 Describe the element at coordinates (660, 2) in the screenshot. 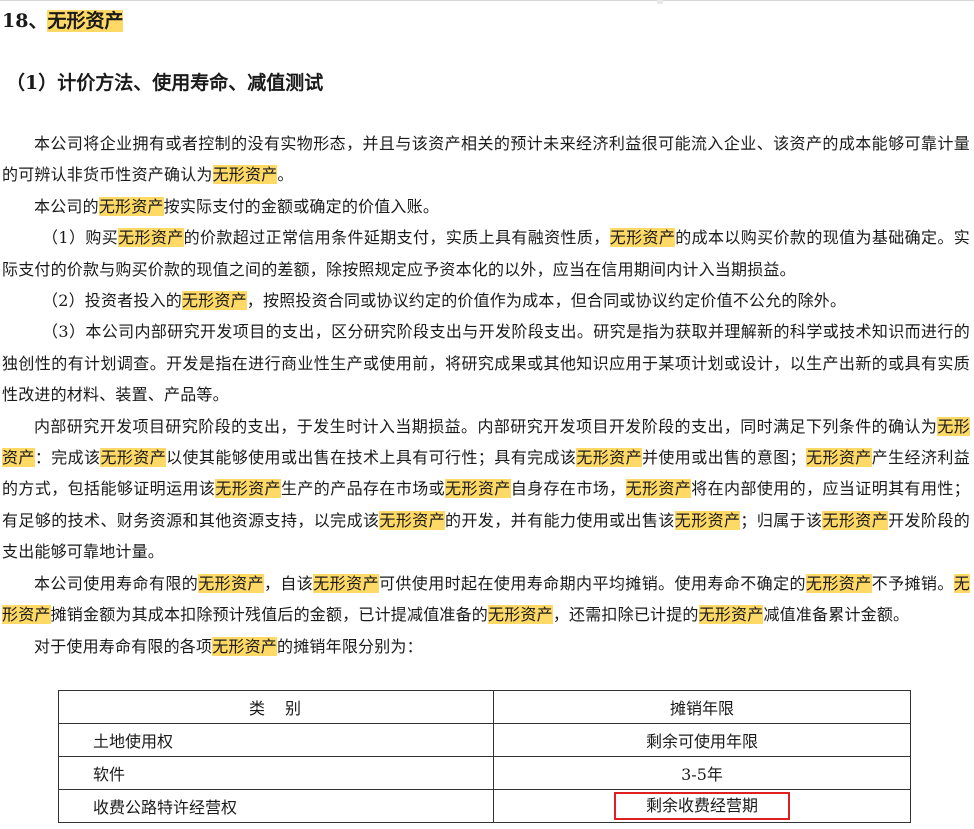

I see `top-mark` at that location.